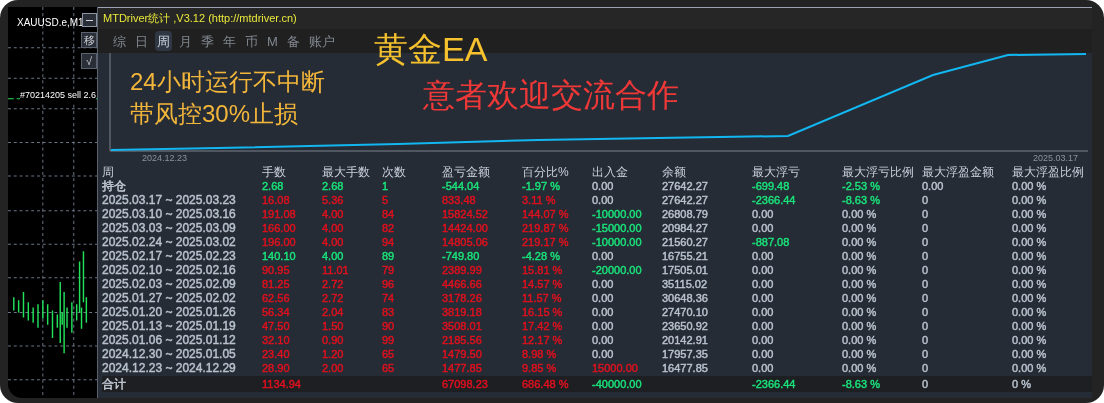 This screenshot has height=403, width=1104. I want to click on tab: 年, so click(229, 41).